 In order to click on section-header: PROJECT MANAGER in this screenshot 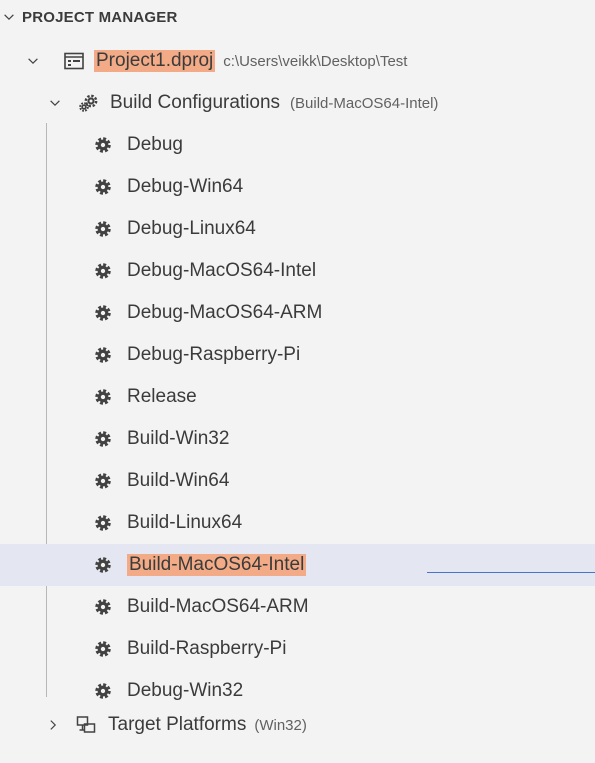, I will do `click(297, 17)`.